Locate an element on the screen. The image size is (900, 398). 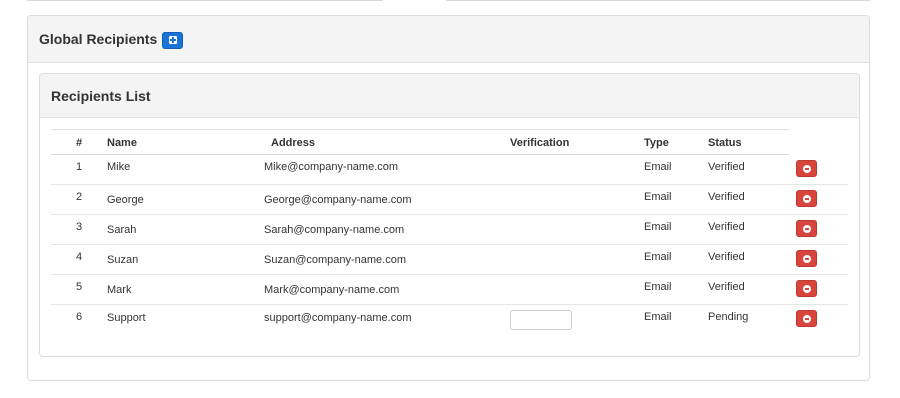
table-header: # Name Address Verification Type Status is located at coordinates (420, 142).